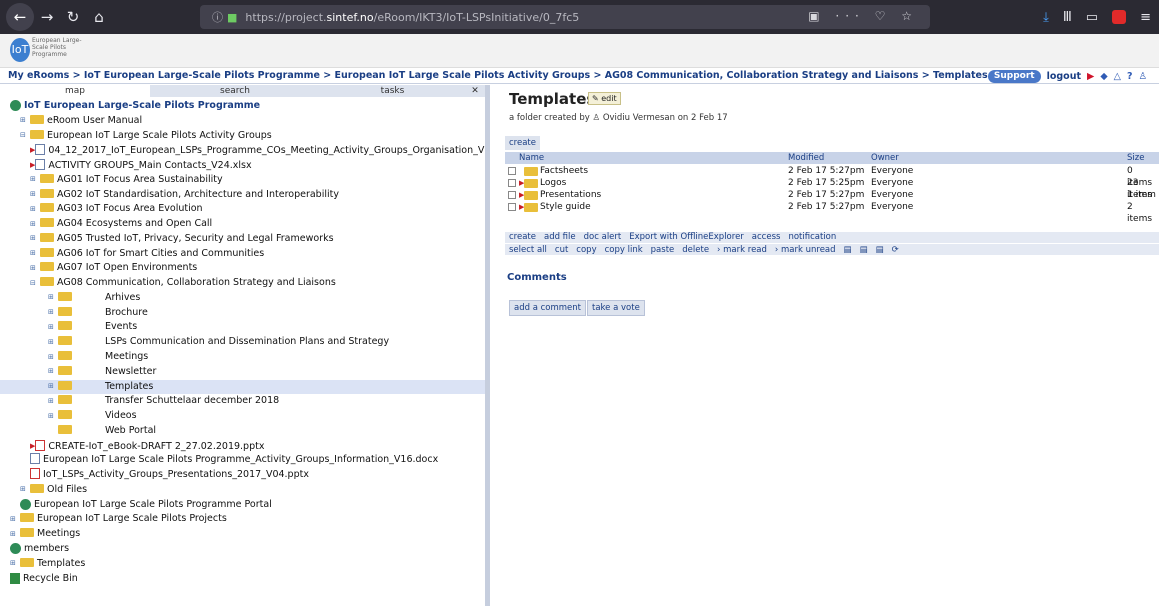 The width and height of the screenshot is (1159, 606). I want to click on tree-item-label: Arhives, so click(122, 297).